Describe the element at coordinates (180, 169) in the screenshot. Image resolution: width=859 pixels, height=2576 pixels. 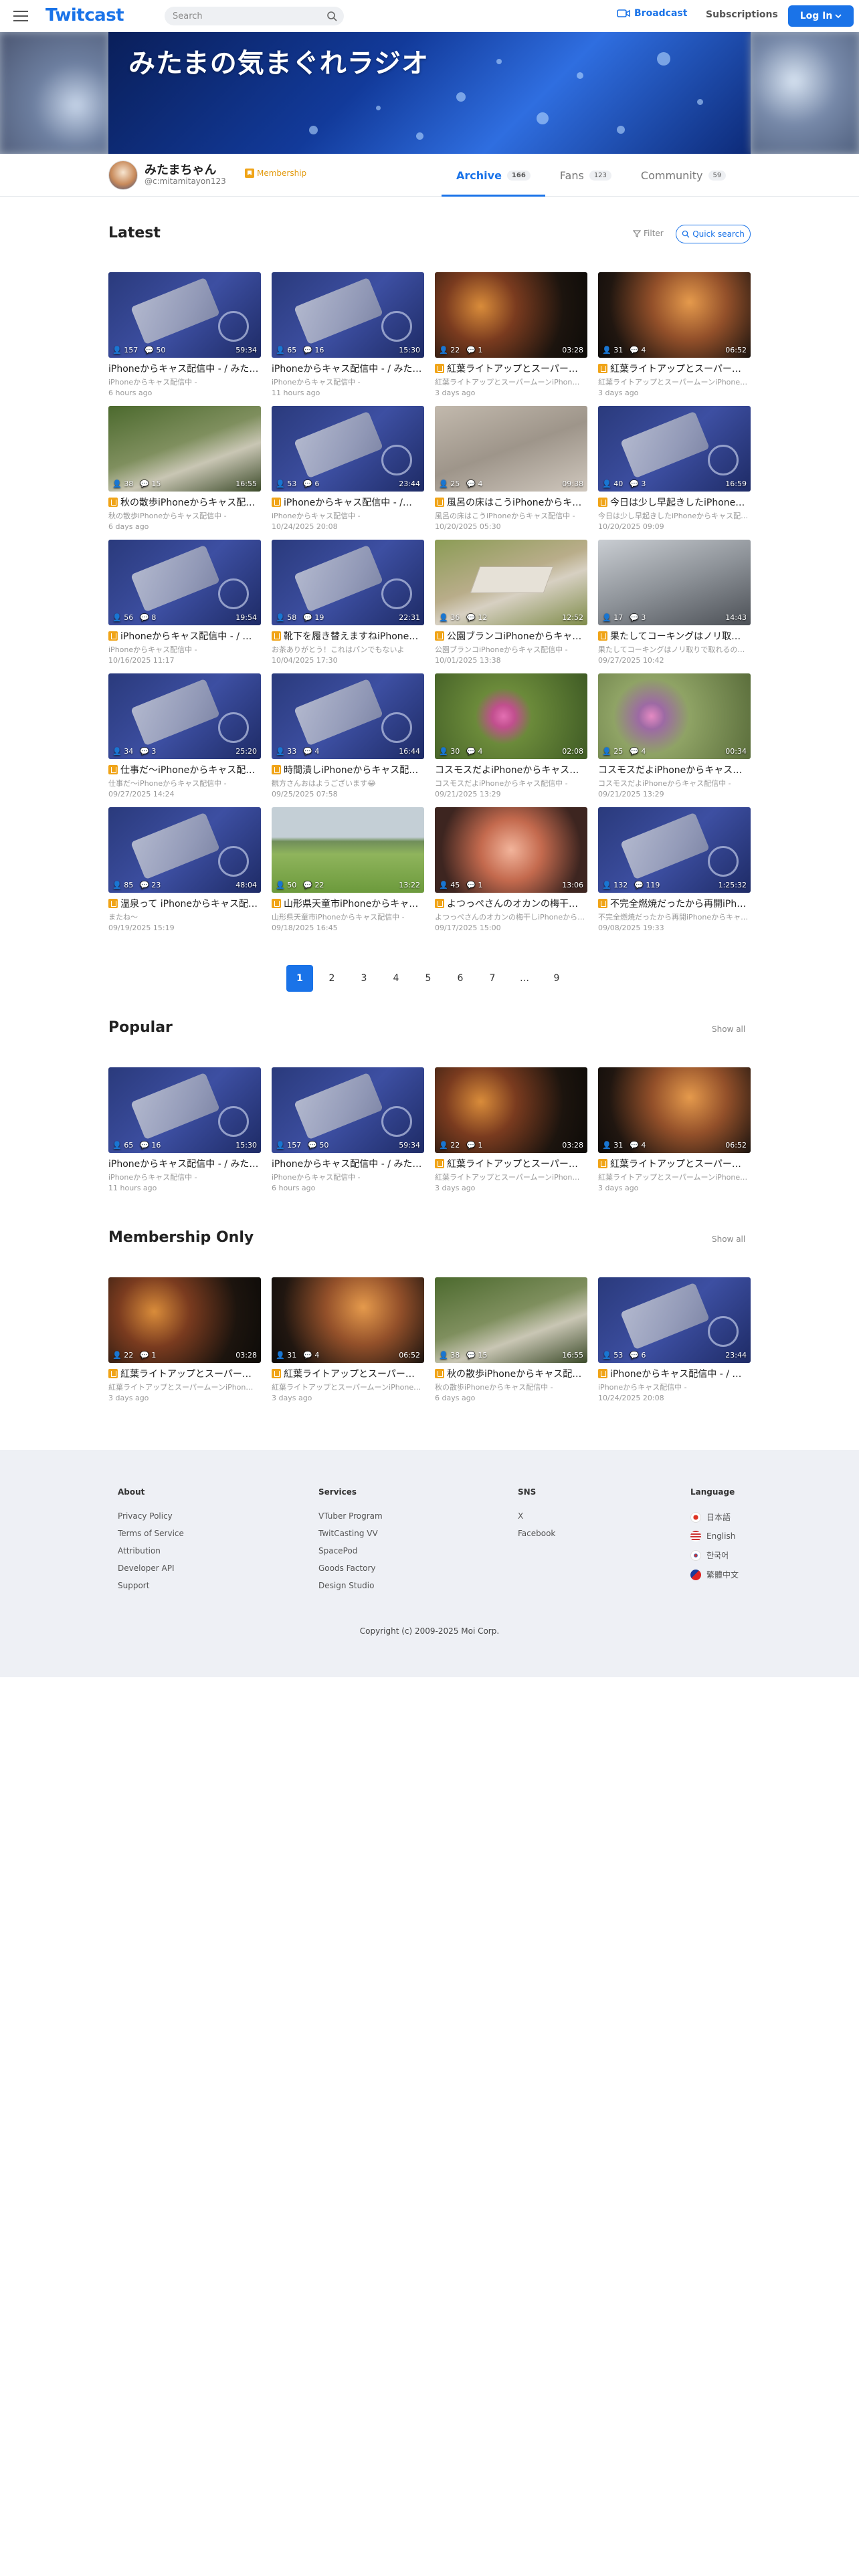
I see `profile-name: みたまちゃん` at that location.